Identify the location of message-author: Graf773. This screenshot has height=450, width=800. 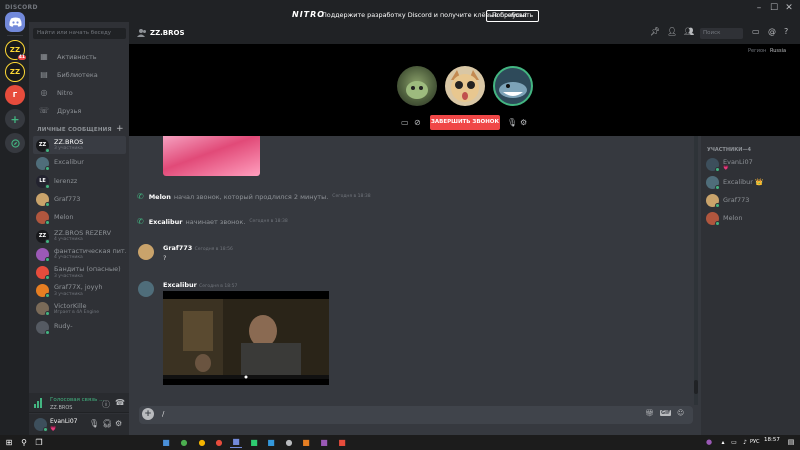
(177, 248).